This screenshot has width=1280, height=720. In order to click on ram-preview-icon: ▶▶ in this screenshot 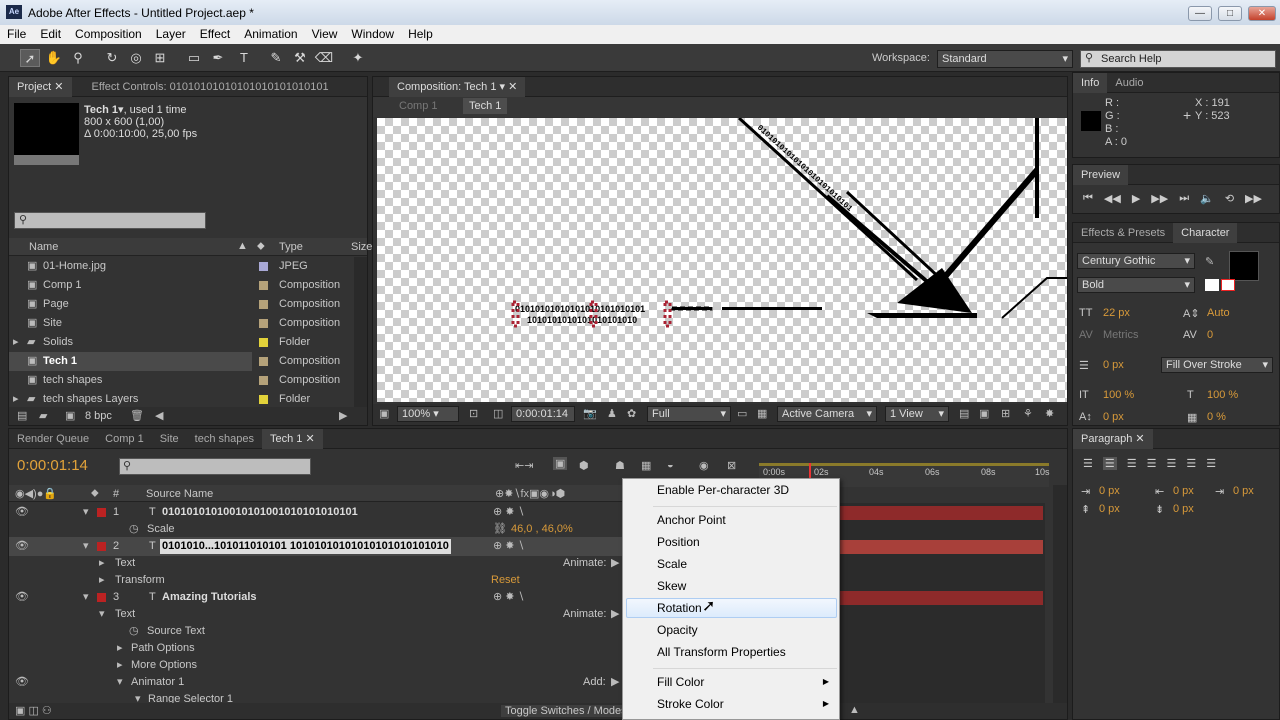, I will do `click(1253, 198)`.